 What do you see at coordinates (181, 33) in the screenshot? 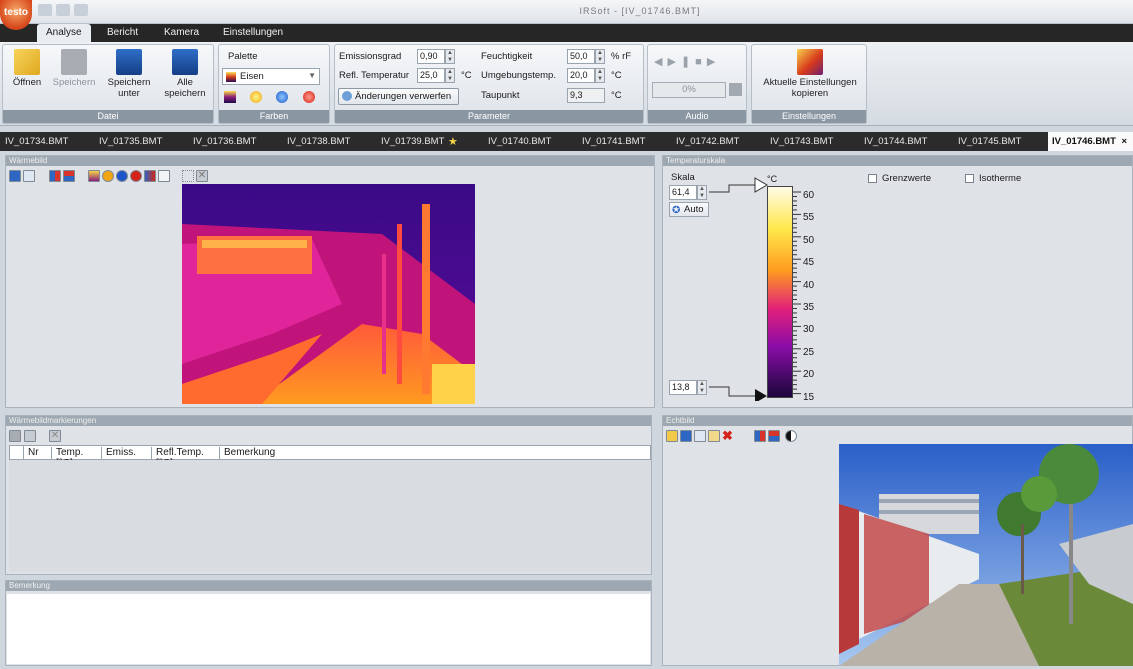
I see `tab-kamera: Kamera` at bounding box center [181, 33].